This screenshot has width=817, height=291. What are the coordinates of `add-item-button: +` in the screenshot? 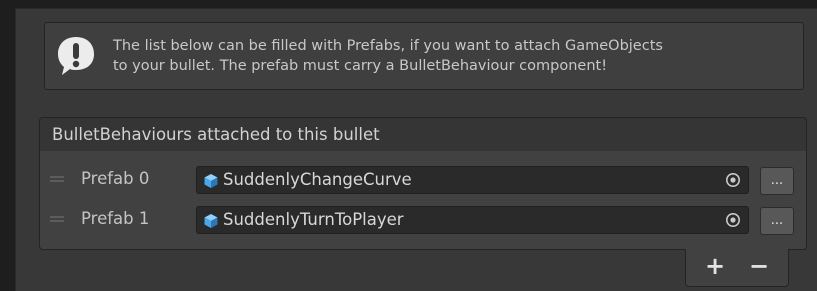 It's located at (715, 267).